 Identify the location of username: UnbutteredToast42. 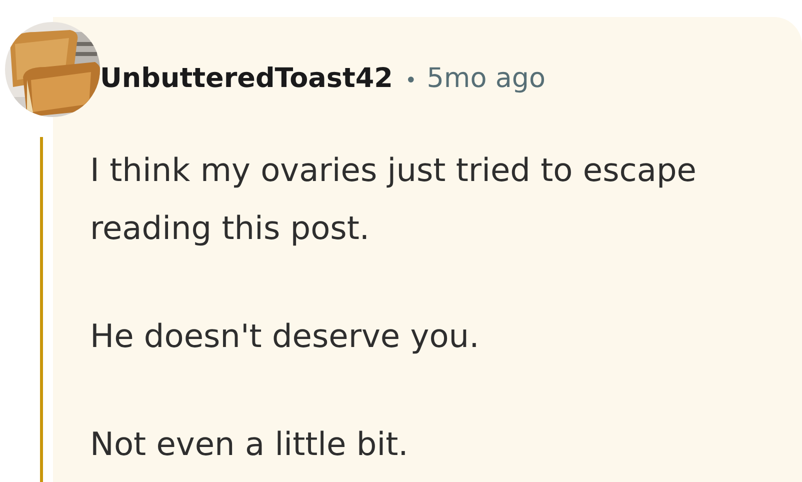
(246, 79).